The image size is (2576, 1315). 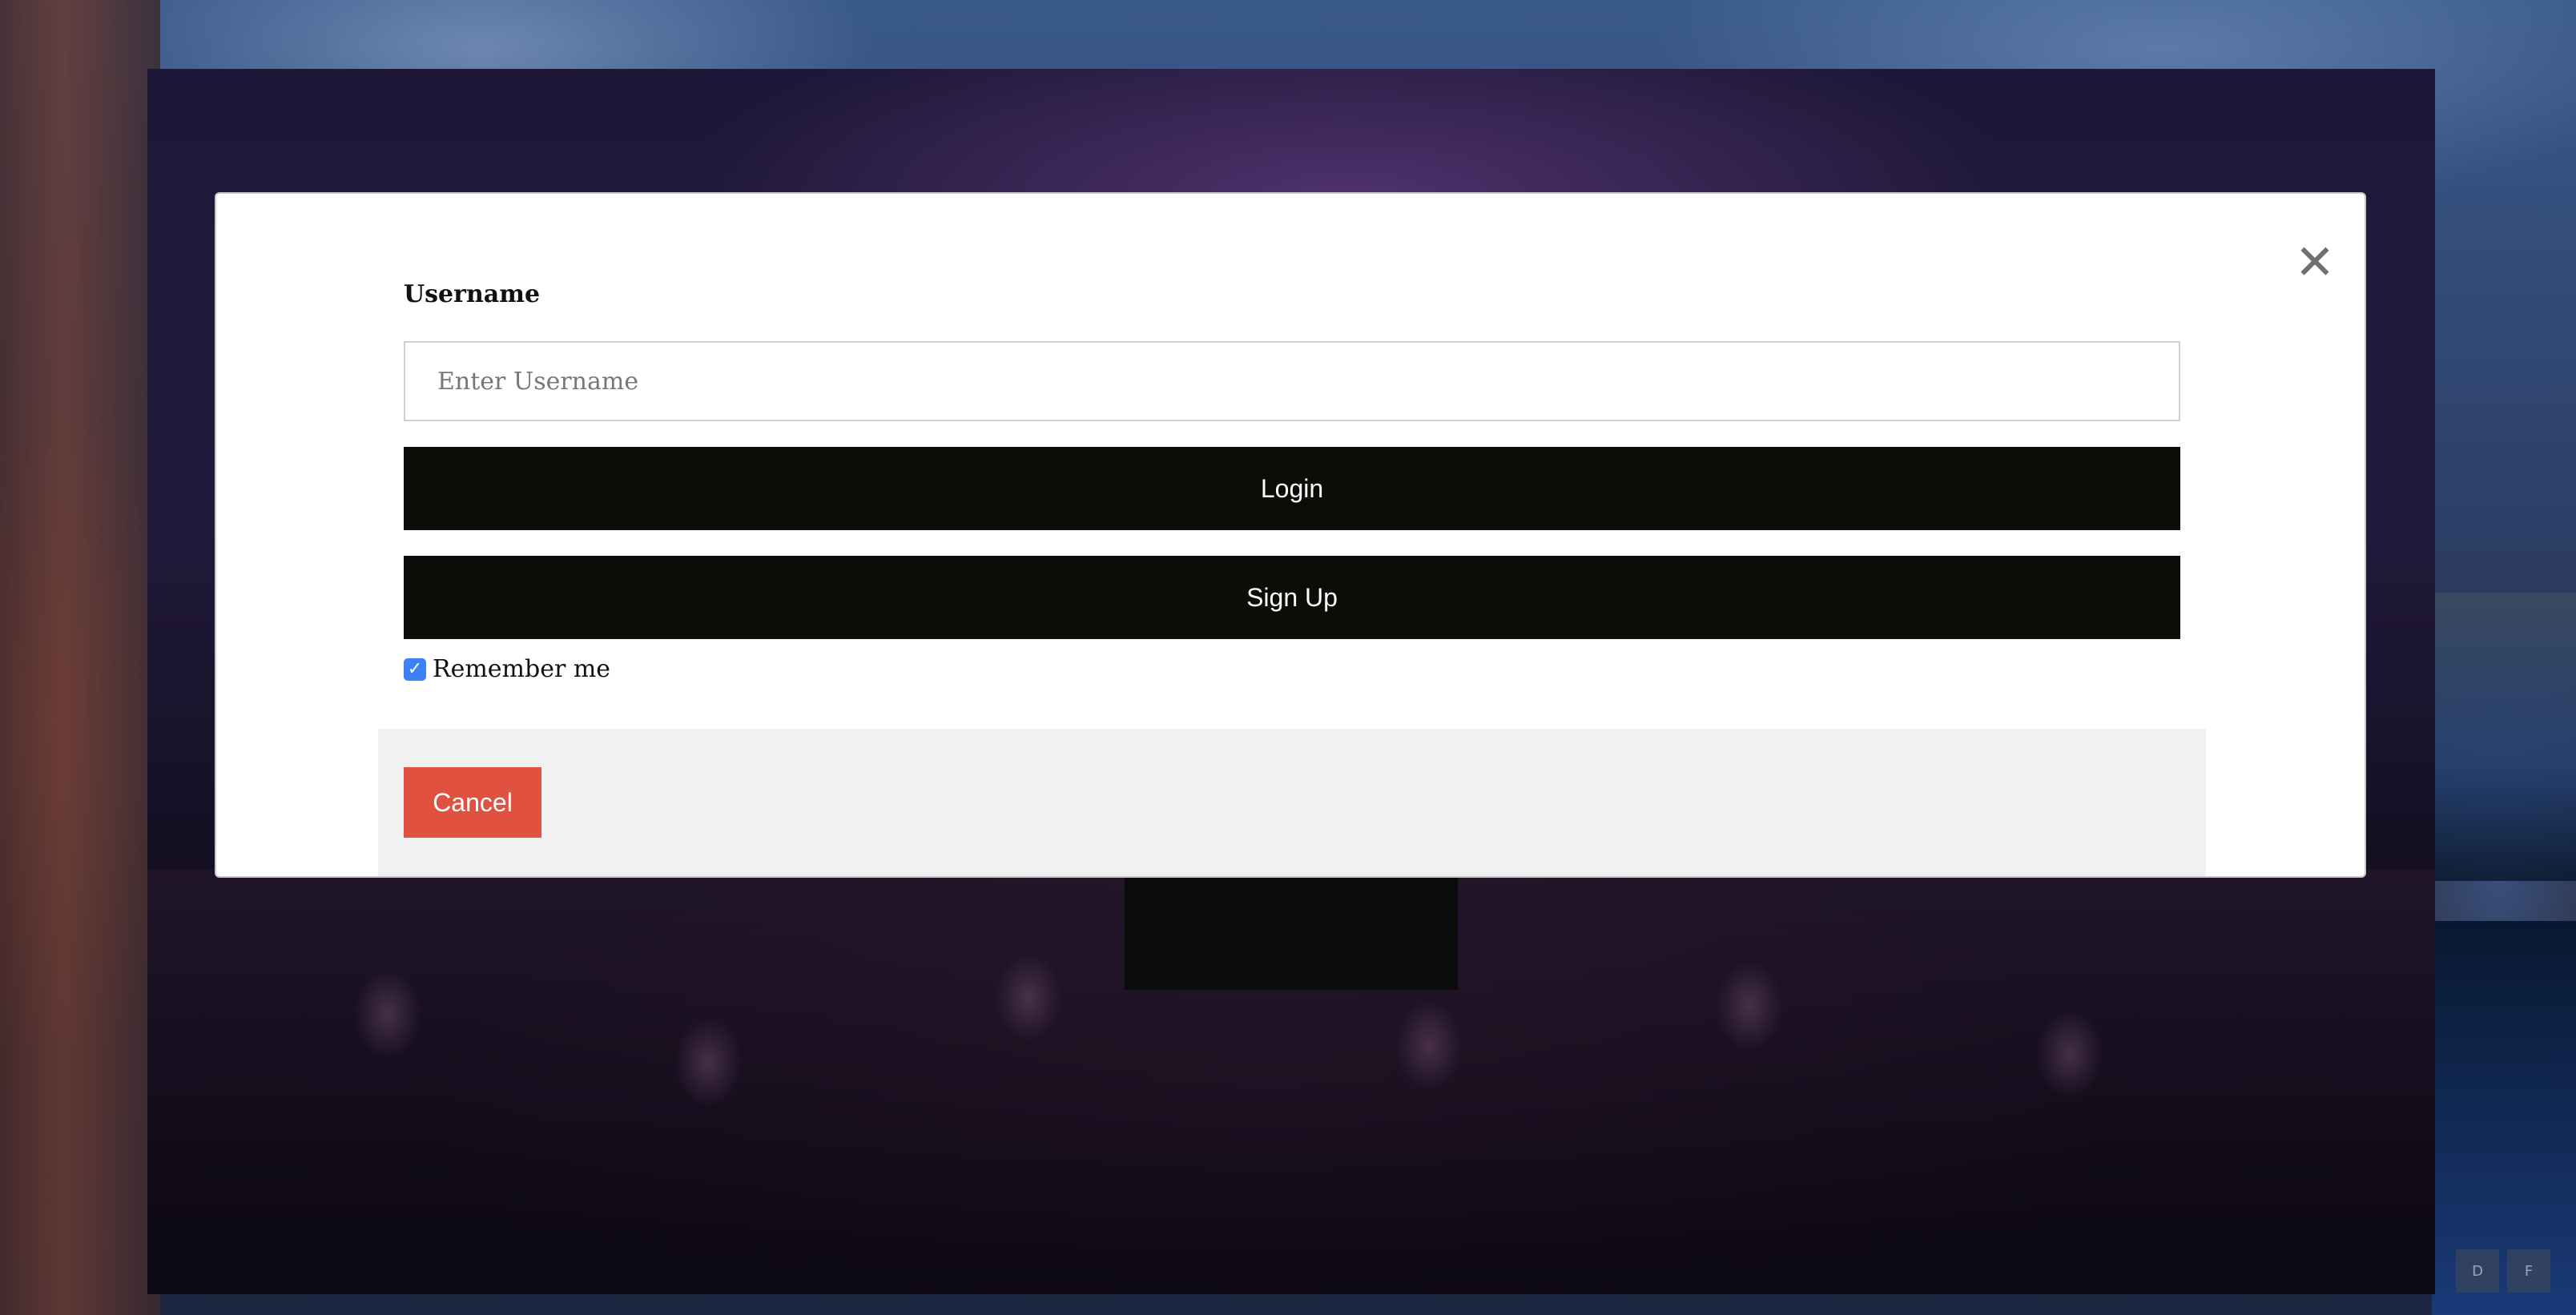 What do you see at coordinates (1292, 598) in the screenshot?
I see `signup-button: Sign Up` at bounding box center [1292, 598].